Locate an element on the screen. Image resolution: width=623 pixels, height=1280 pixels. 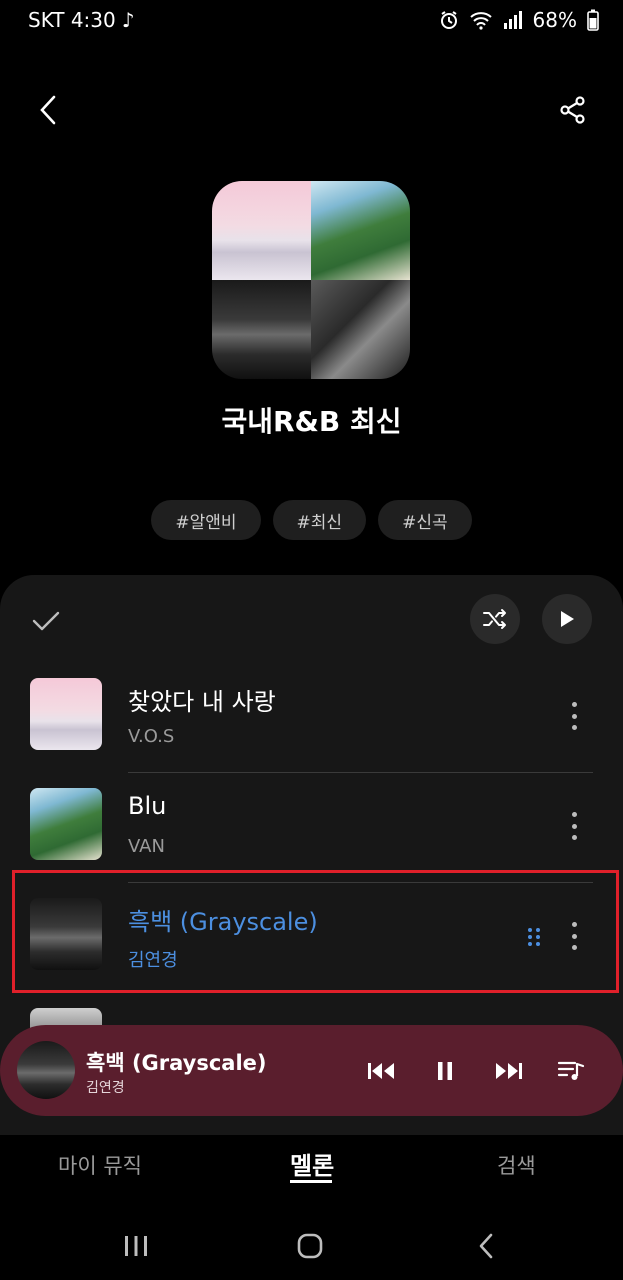
status-left: SKT 4:30 ♪ is located at coordinates (81, 20).